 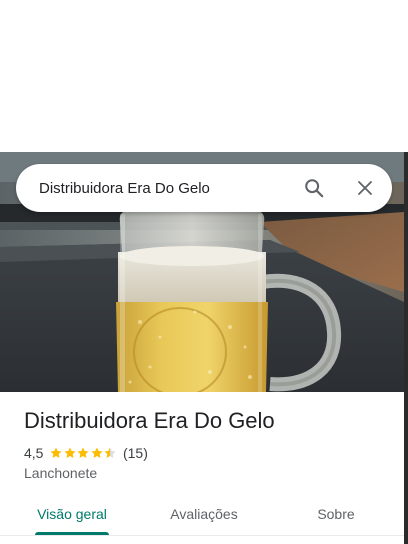 I want to click on search-box, so click(x=204, y=188).